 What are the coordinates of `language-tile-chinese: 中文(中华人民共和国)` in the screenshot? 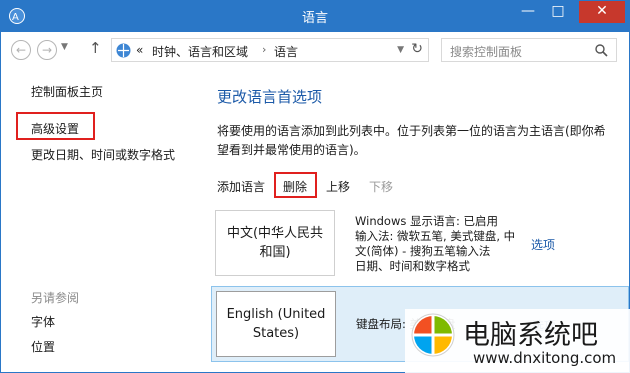 It's located at (275, 243).